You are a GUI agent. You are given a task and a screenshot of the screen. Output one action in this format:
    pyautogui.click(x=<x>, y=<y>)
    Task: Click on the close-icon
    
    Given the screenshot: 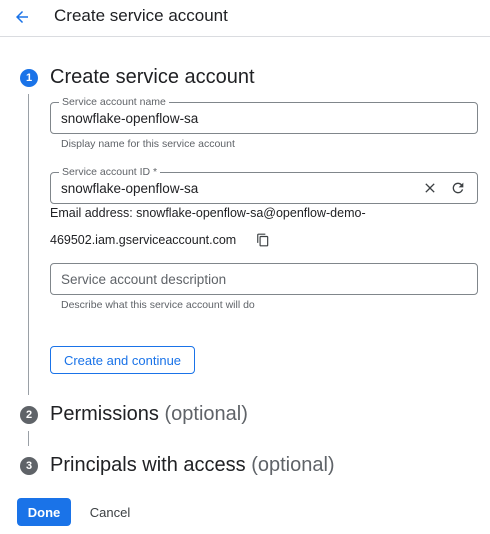 What is the action you would take?
    pyautogui.click(x=430, y=188)
    